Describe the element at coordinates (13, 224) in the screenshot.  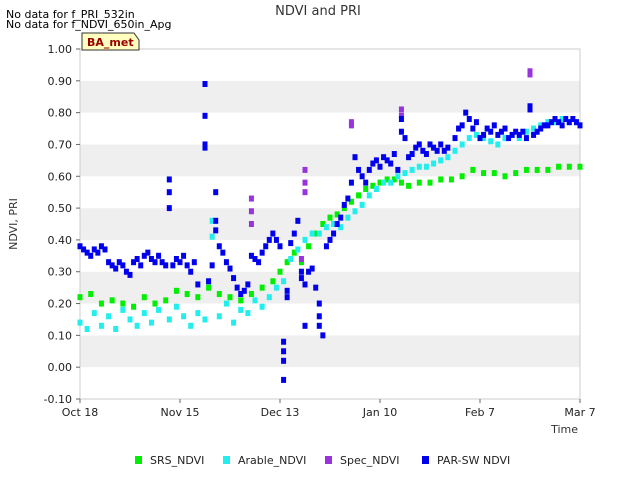
I see `y-axis-label: NDVI, PRI` at that location.